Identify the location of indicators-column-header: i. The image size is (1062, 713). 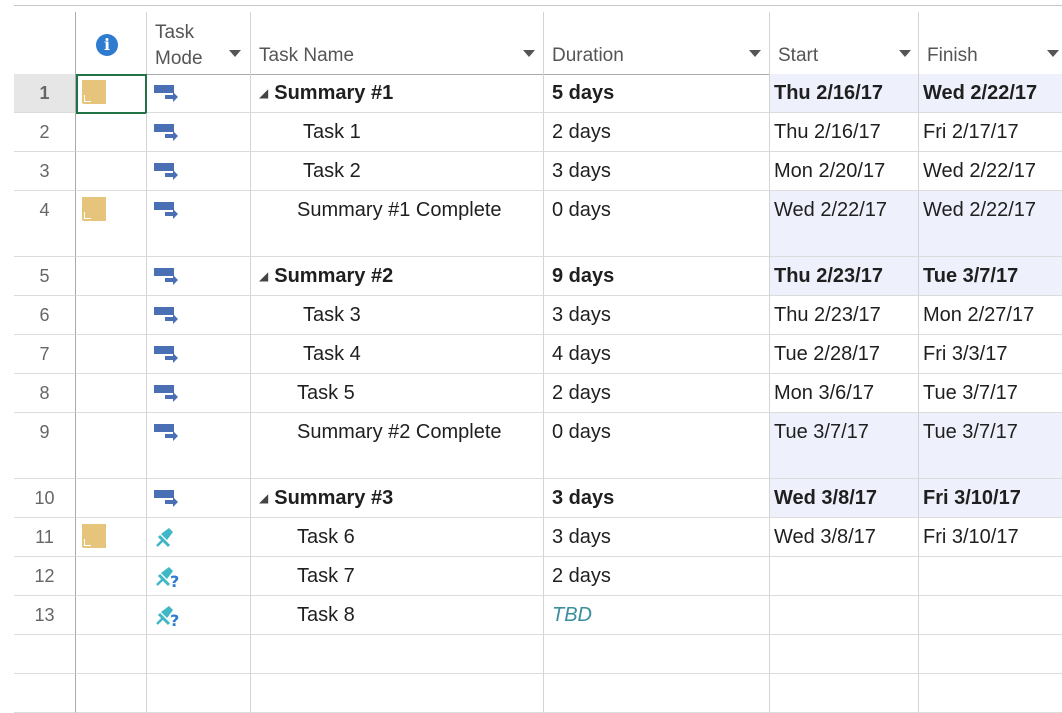
(111, 43).